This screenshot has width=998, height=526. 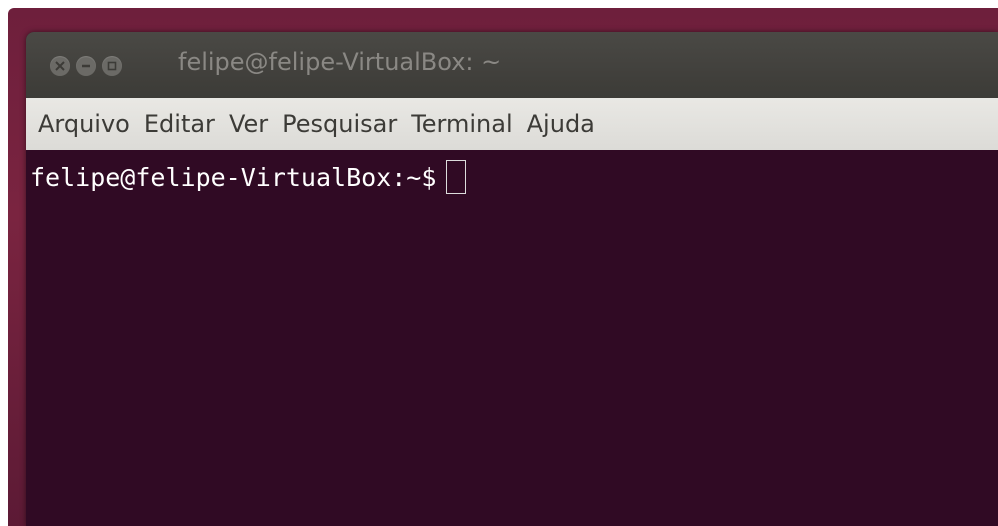 I want to click on maximize-button, so click(x=112, y=66).